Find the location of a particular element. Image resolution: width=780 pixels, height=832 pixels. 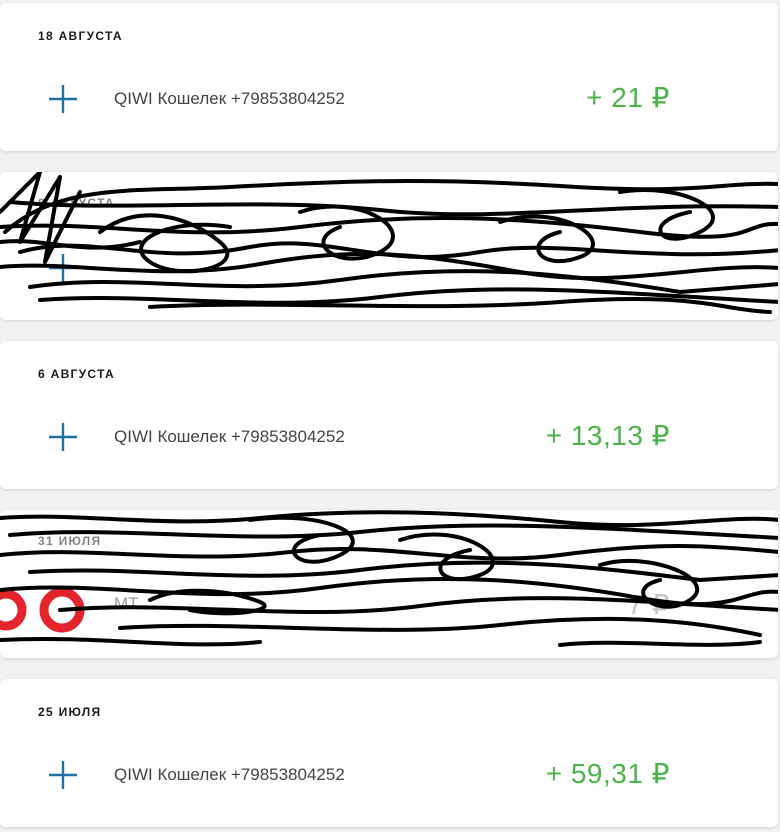

transaction-date: 18 АВГУСТА is located at coordinates (80, 36).